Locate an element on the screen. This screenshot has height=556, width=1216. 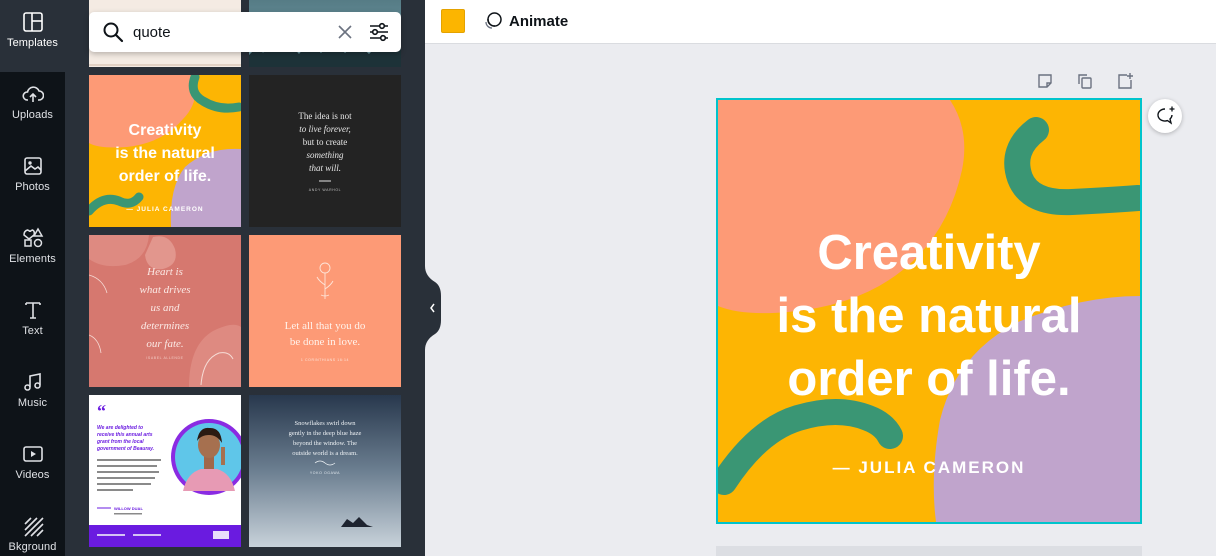
templates-icon is located at coordinates (32, 22).